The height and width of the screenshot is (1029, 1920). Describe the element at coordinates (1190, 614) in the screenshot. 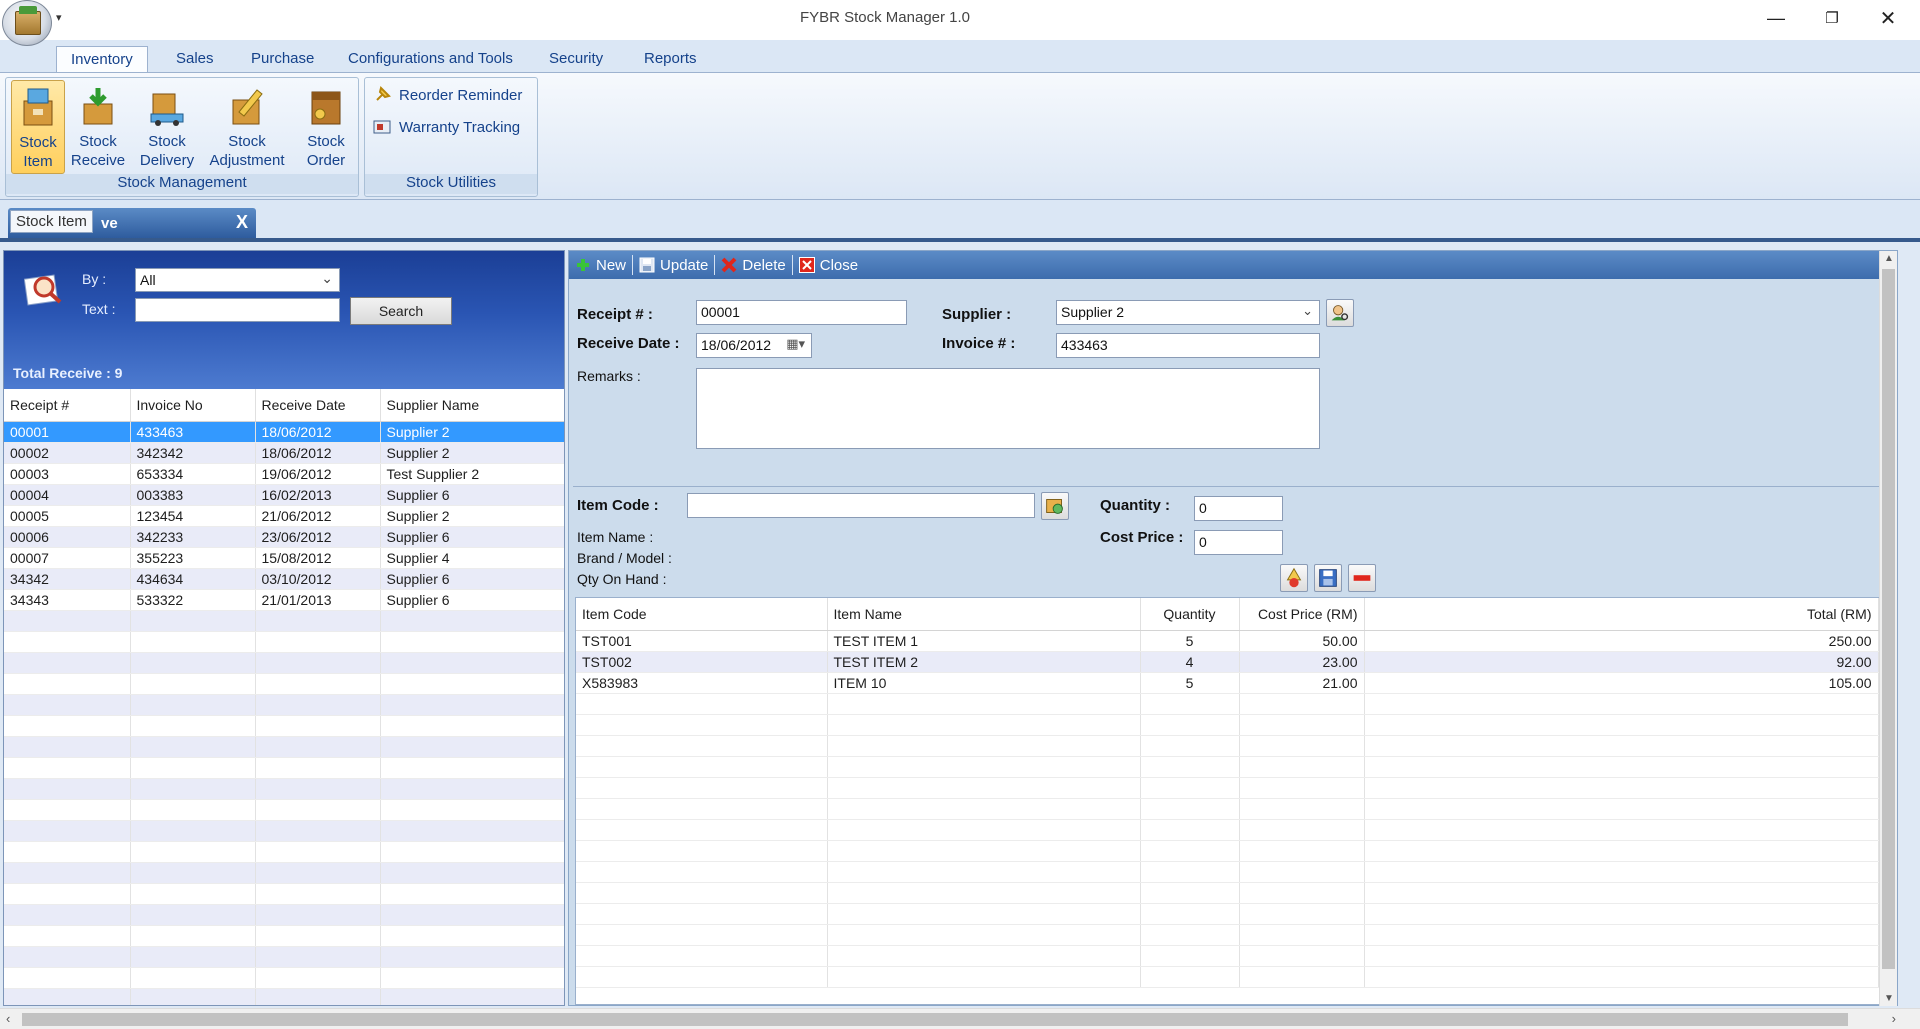

I see `col-quantity: Quantity` at that location.